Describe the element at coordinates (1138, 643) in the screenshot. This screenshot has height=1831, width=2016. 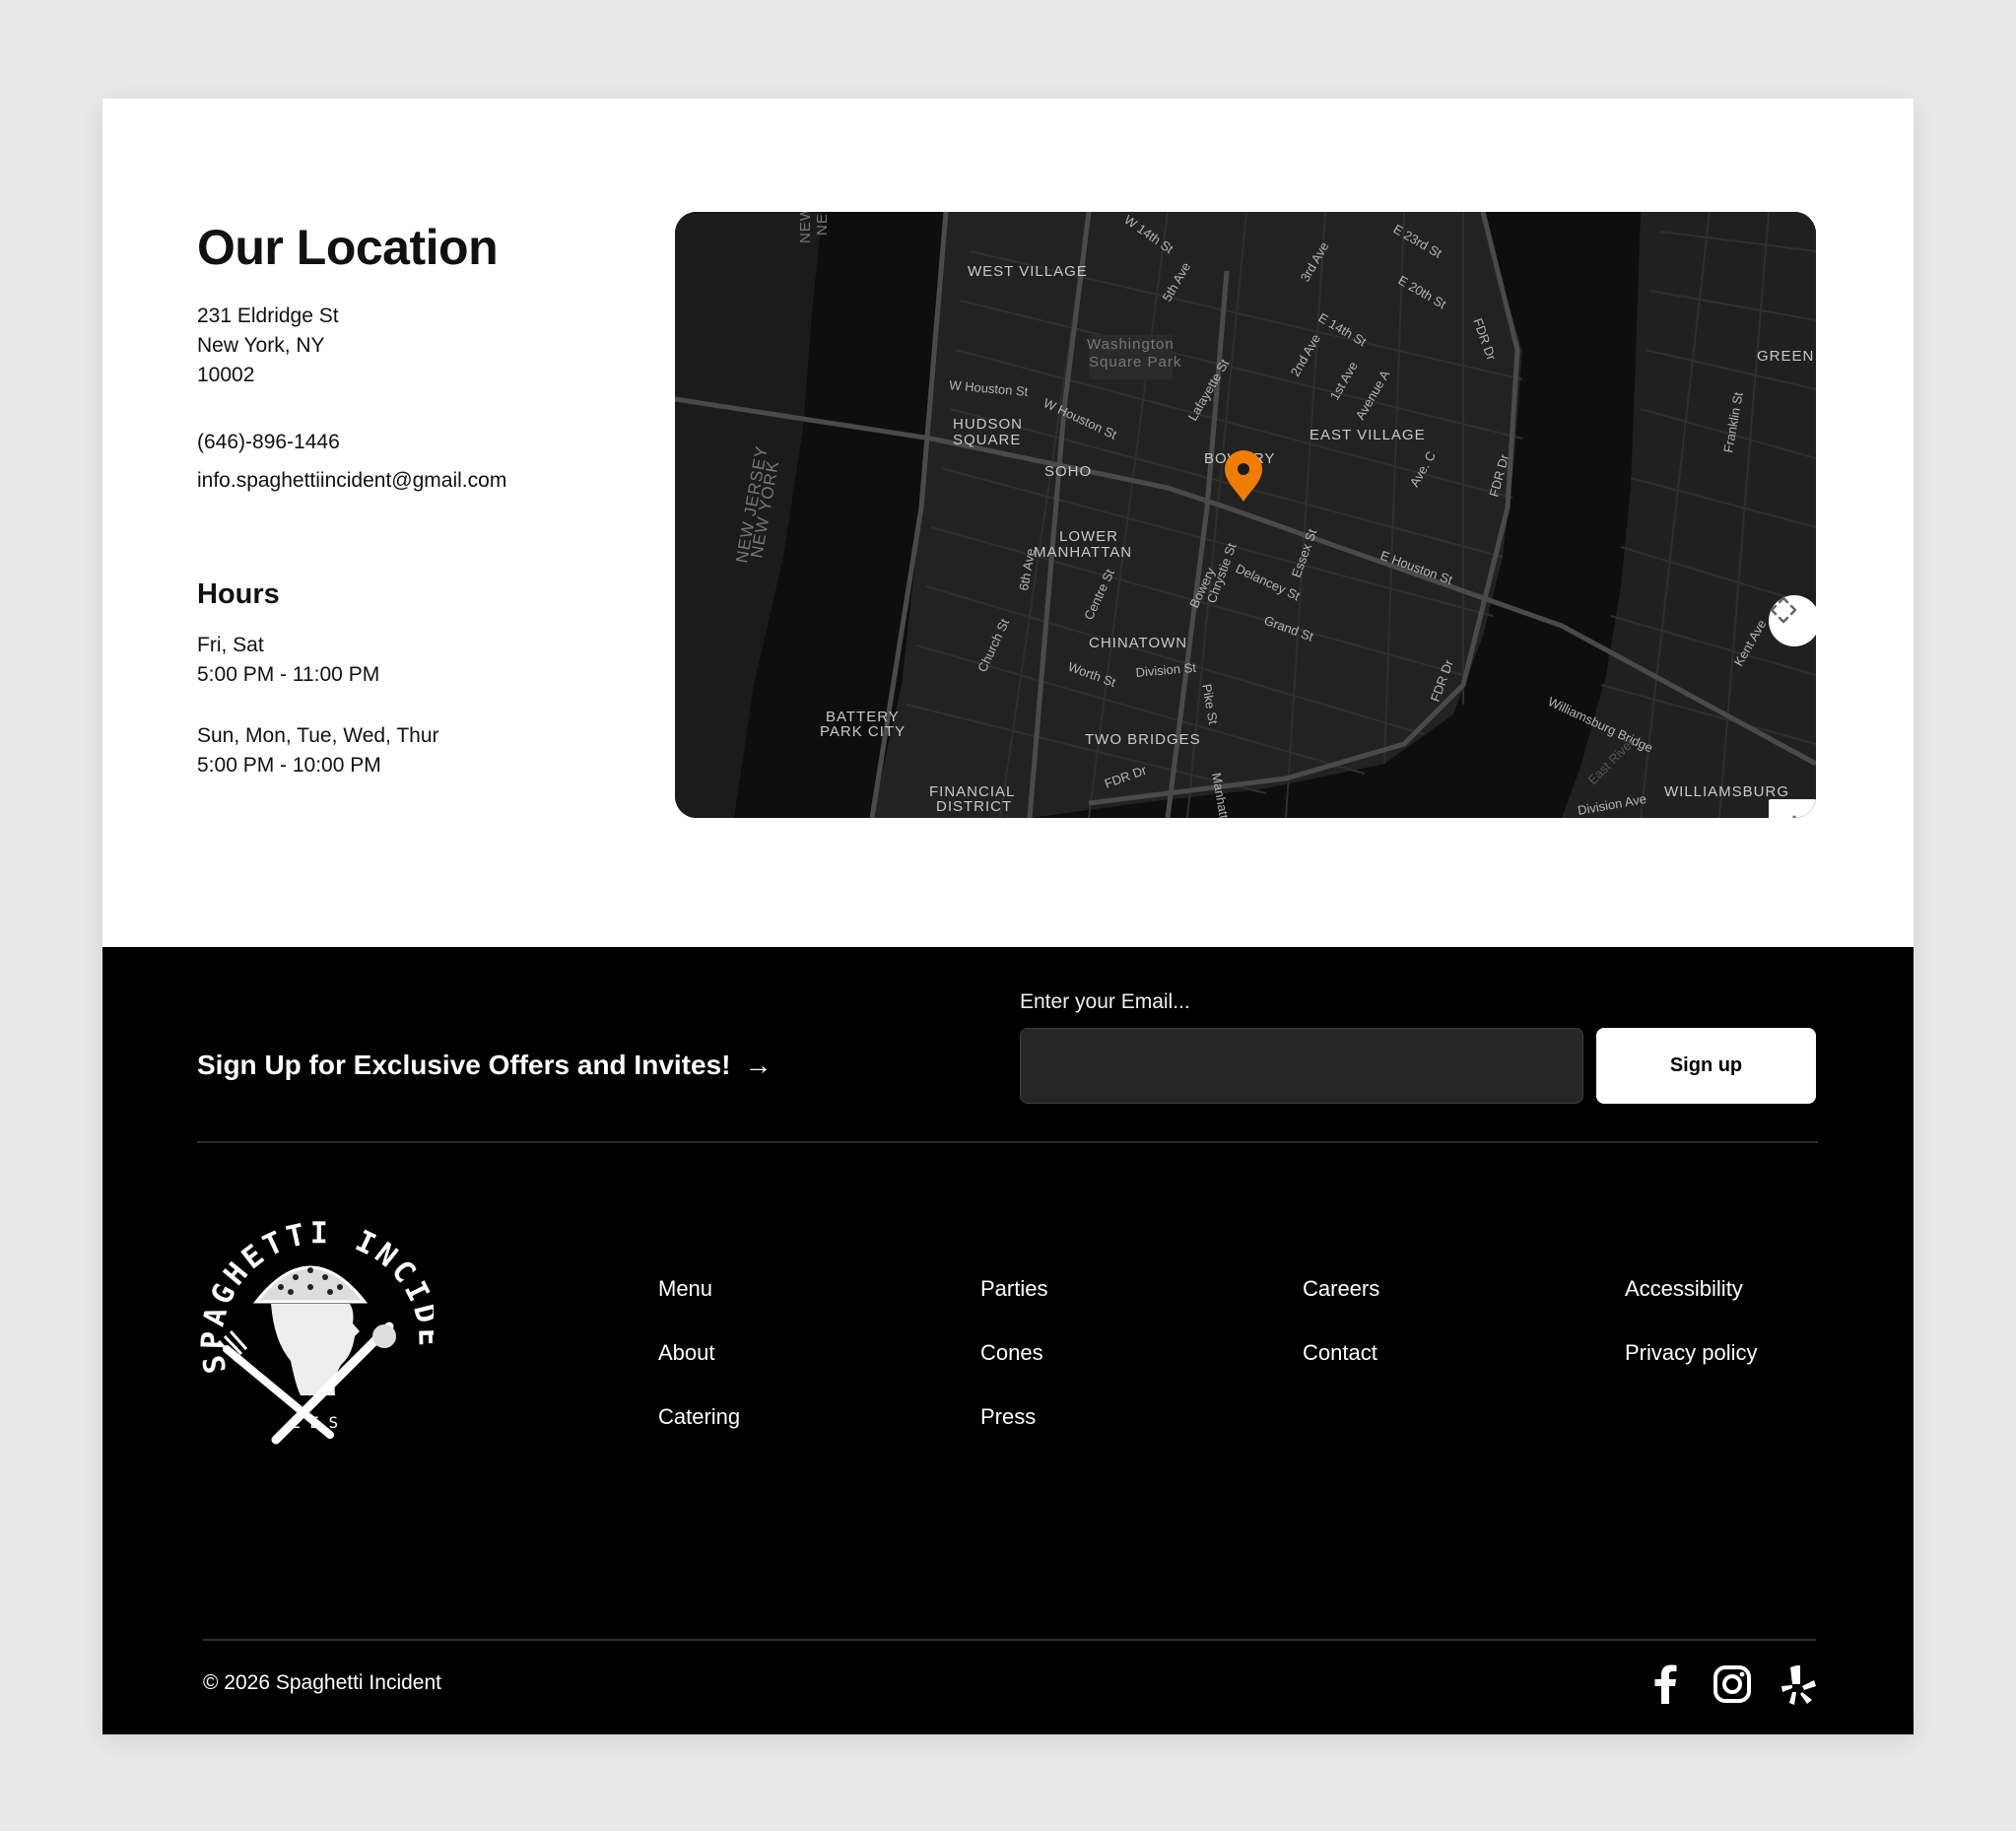
I see `map-label: CHINATOWN` at that location.